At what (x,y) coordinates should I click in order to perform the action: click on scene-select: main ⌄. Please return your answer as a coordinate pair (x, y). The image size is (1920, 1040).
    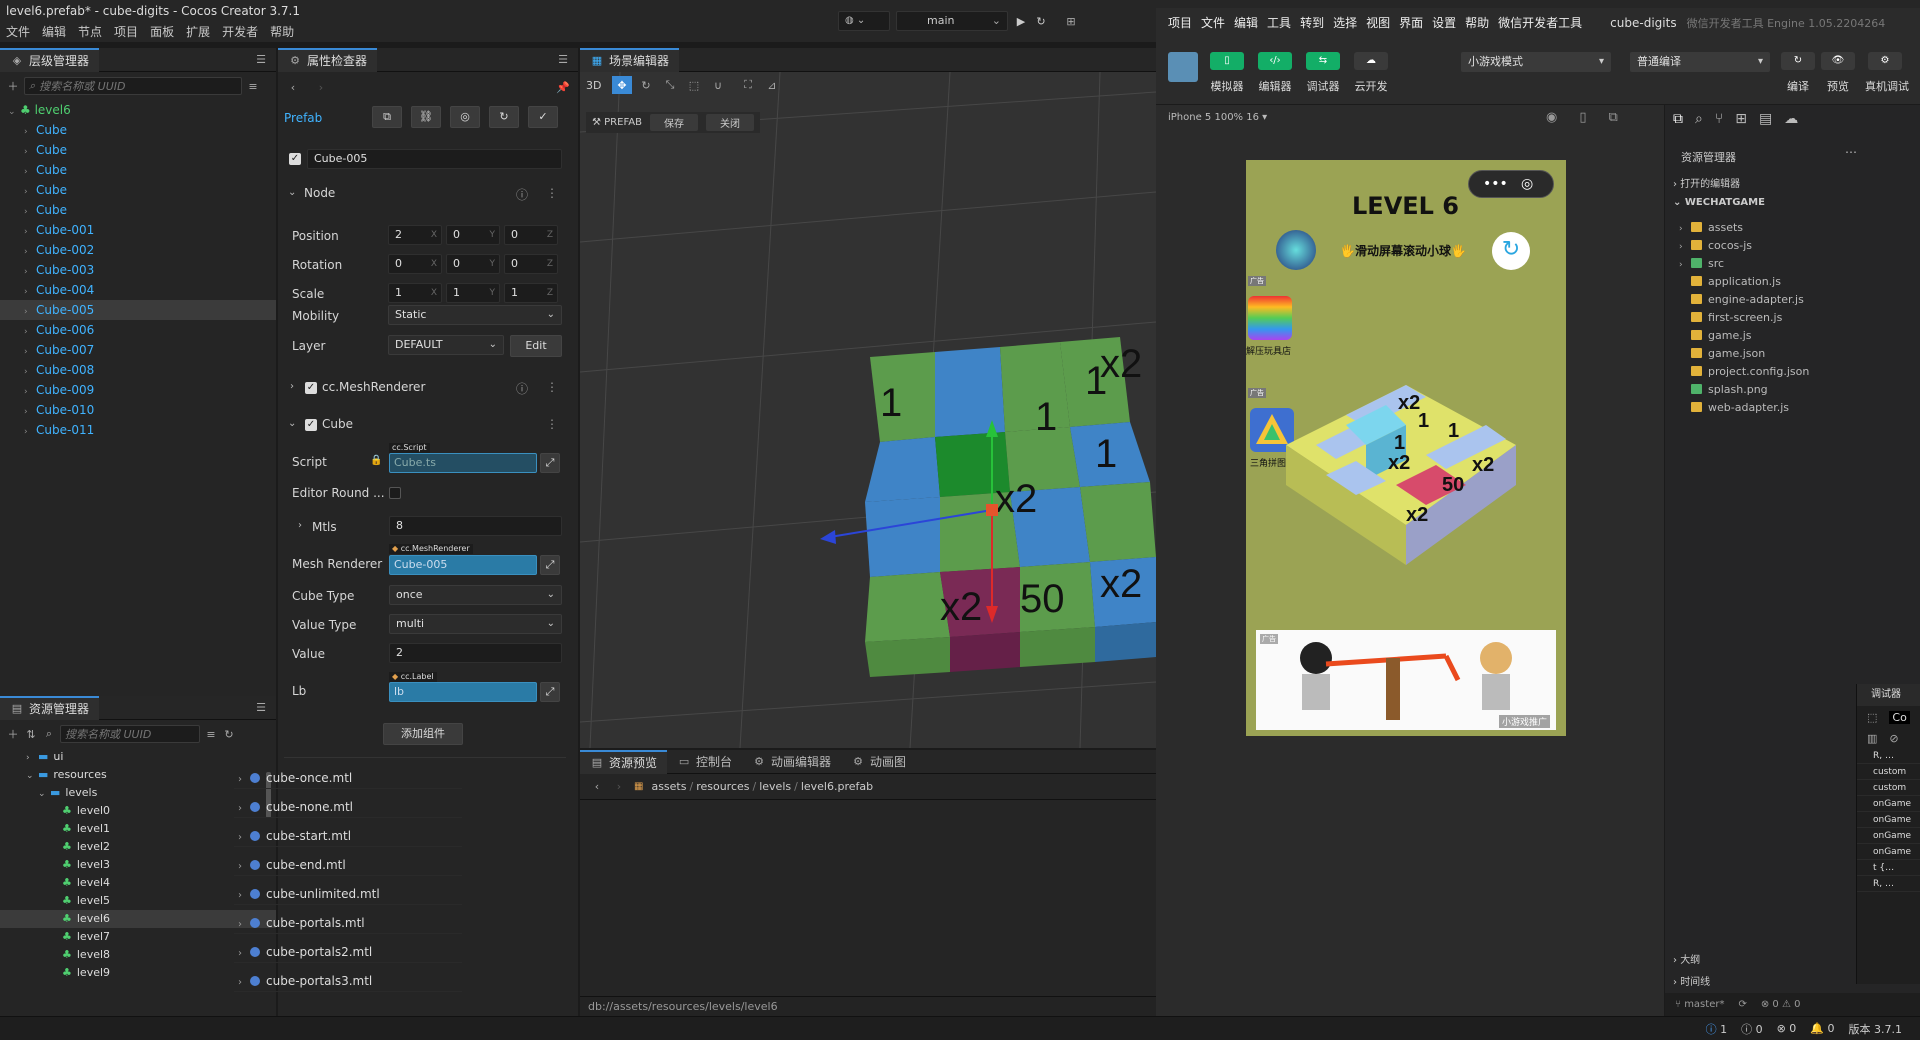
    Looking at the image, I should click on (952, 21).